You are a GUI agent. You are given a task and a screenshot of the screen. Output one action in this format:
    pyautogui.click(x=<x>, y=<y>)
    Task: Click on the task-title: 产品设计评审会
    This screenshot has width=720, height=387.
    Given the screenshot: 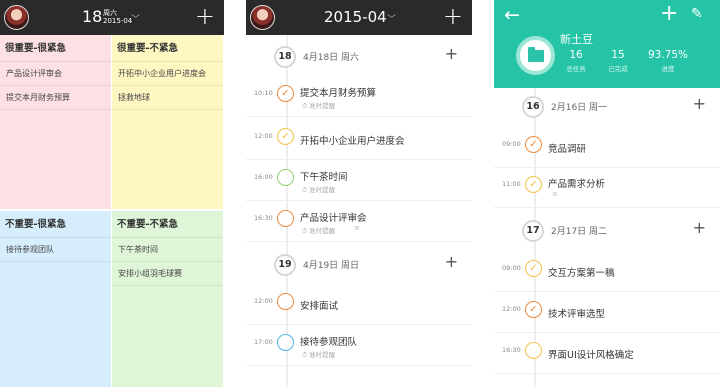 What is the action you would take?
    pyautogui.click(x=333, y=218)
    